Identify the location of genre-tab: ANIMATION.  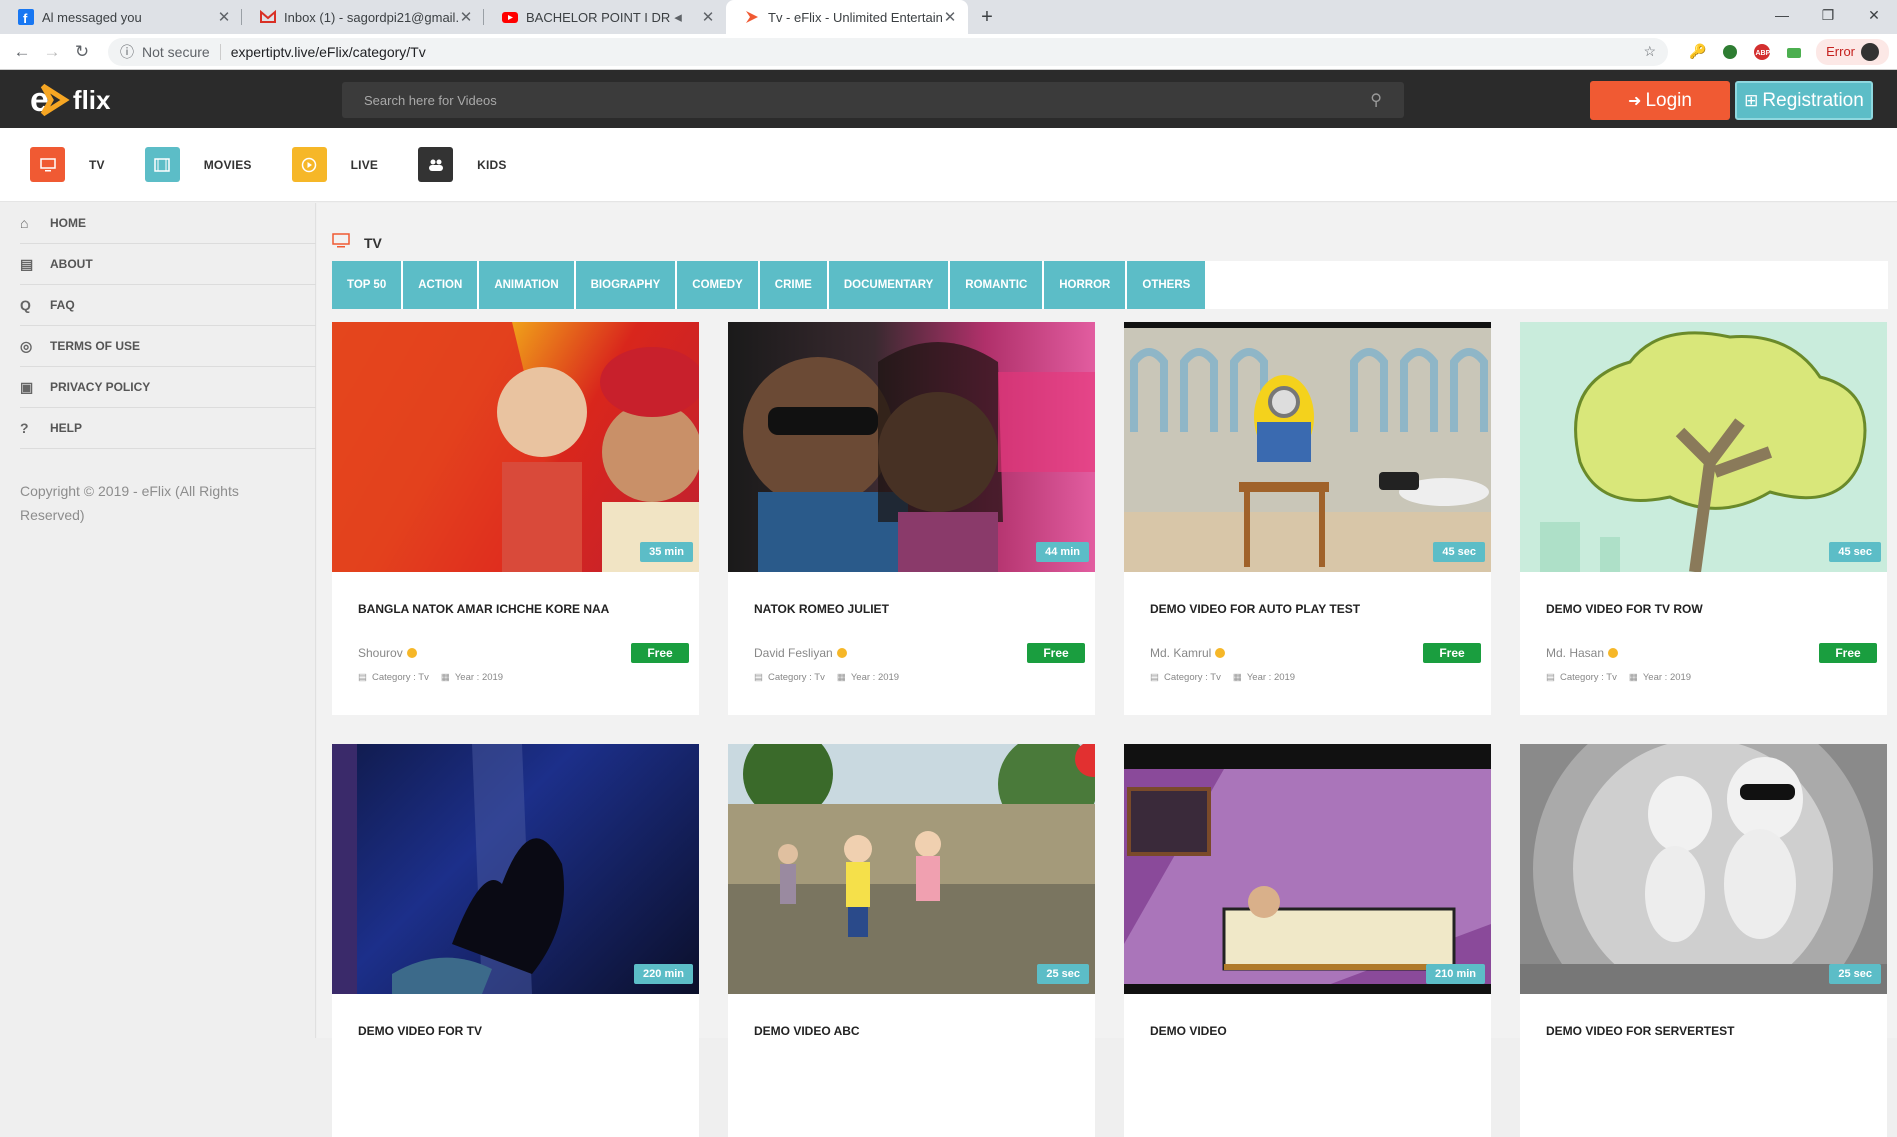
(527, 285).